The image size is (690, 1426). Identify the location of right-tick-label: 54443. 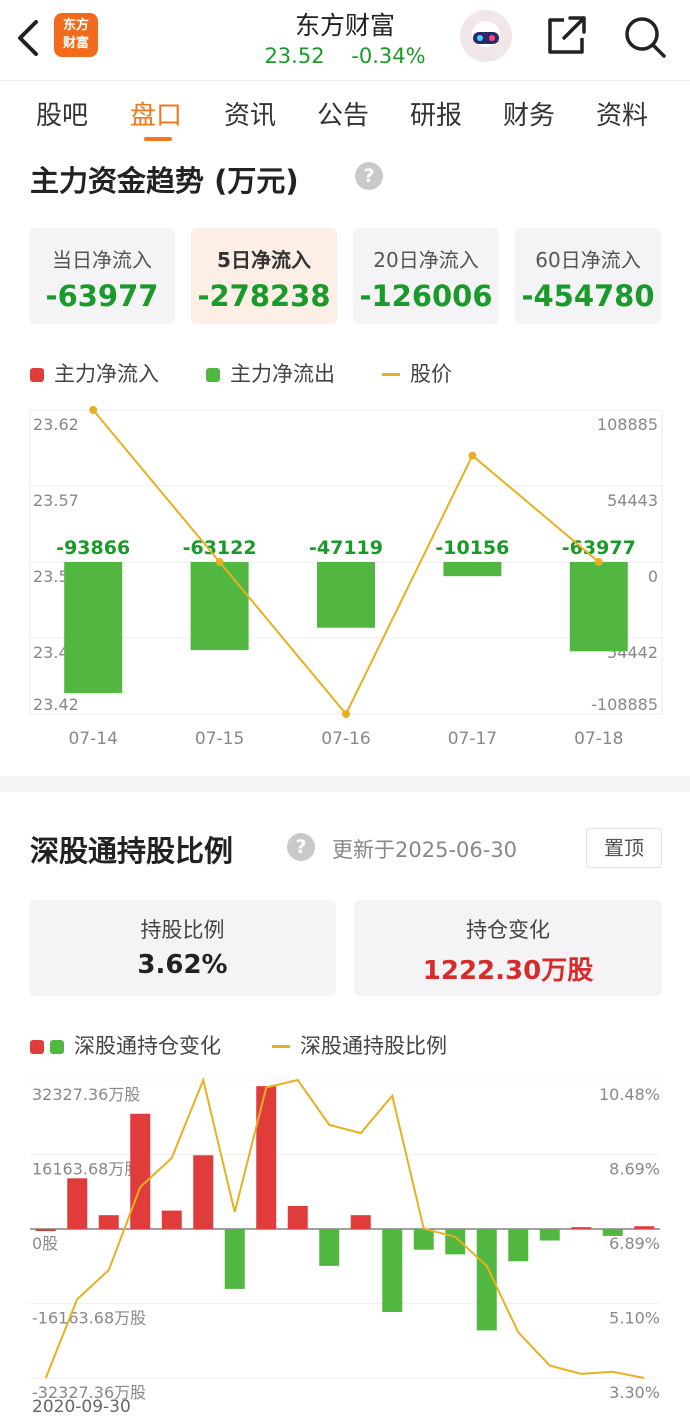
(632, 500).